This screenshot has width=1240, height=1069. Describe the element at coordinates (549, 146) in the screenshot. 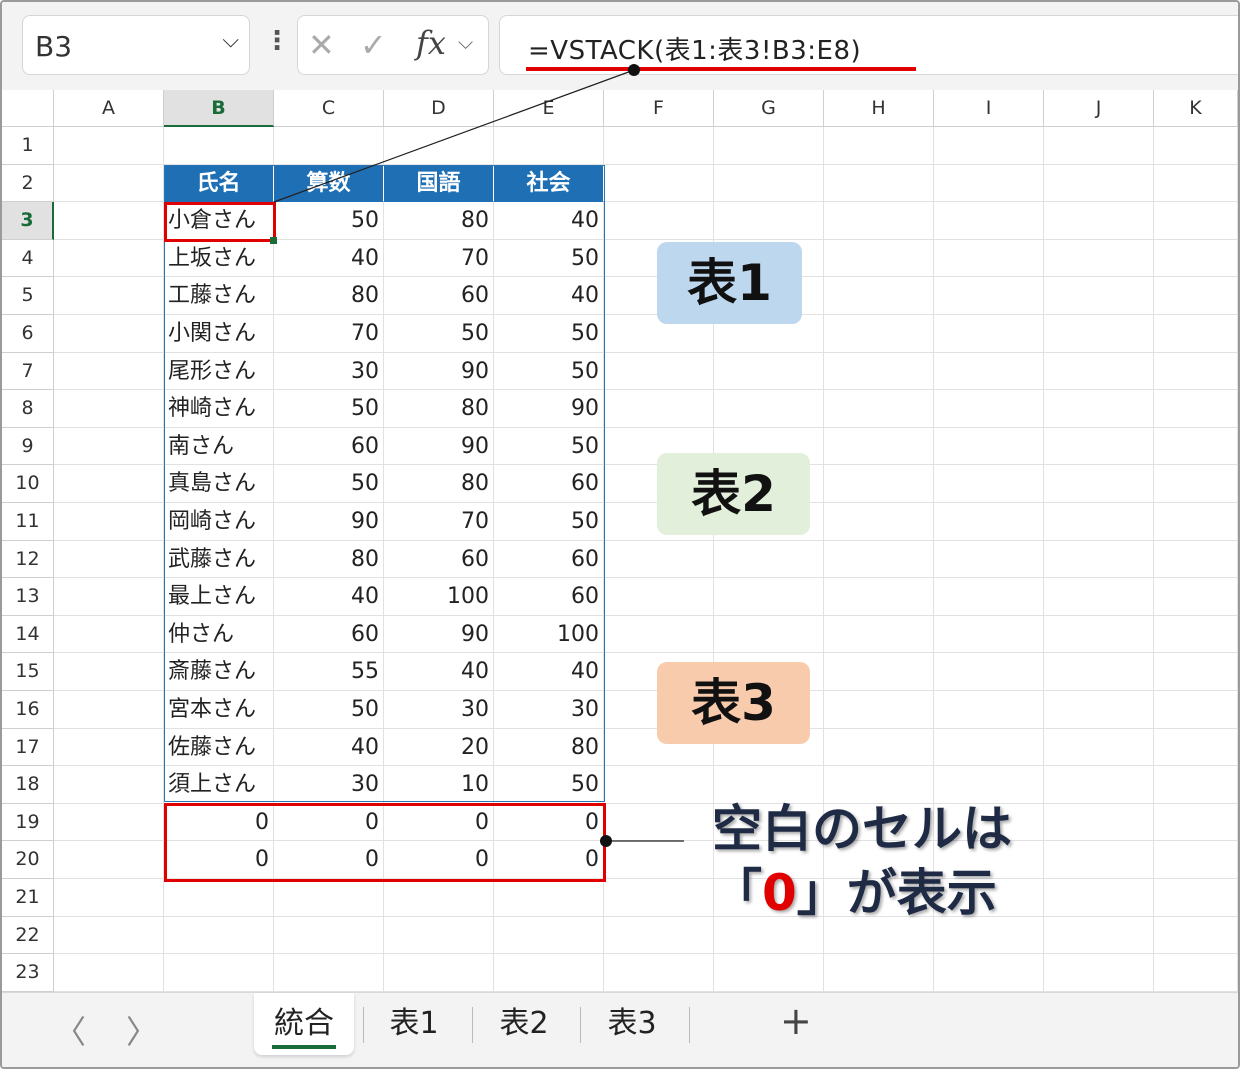

I see `cell-e1` at that location.